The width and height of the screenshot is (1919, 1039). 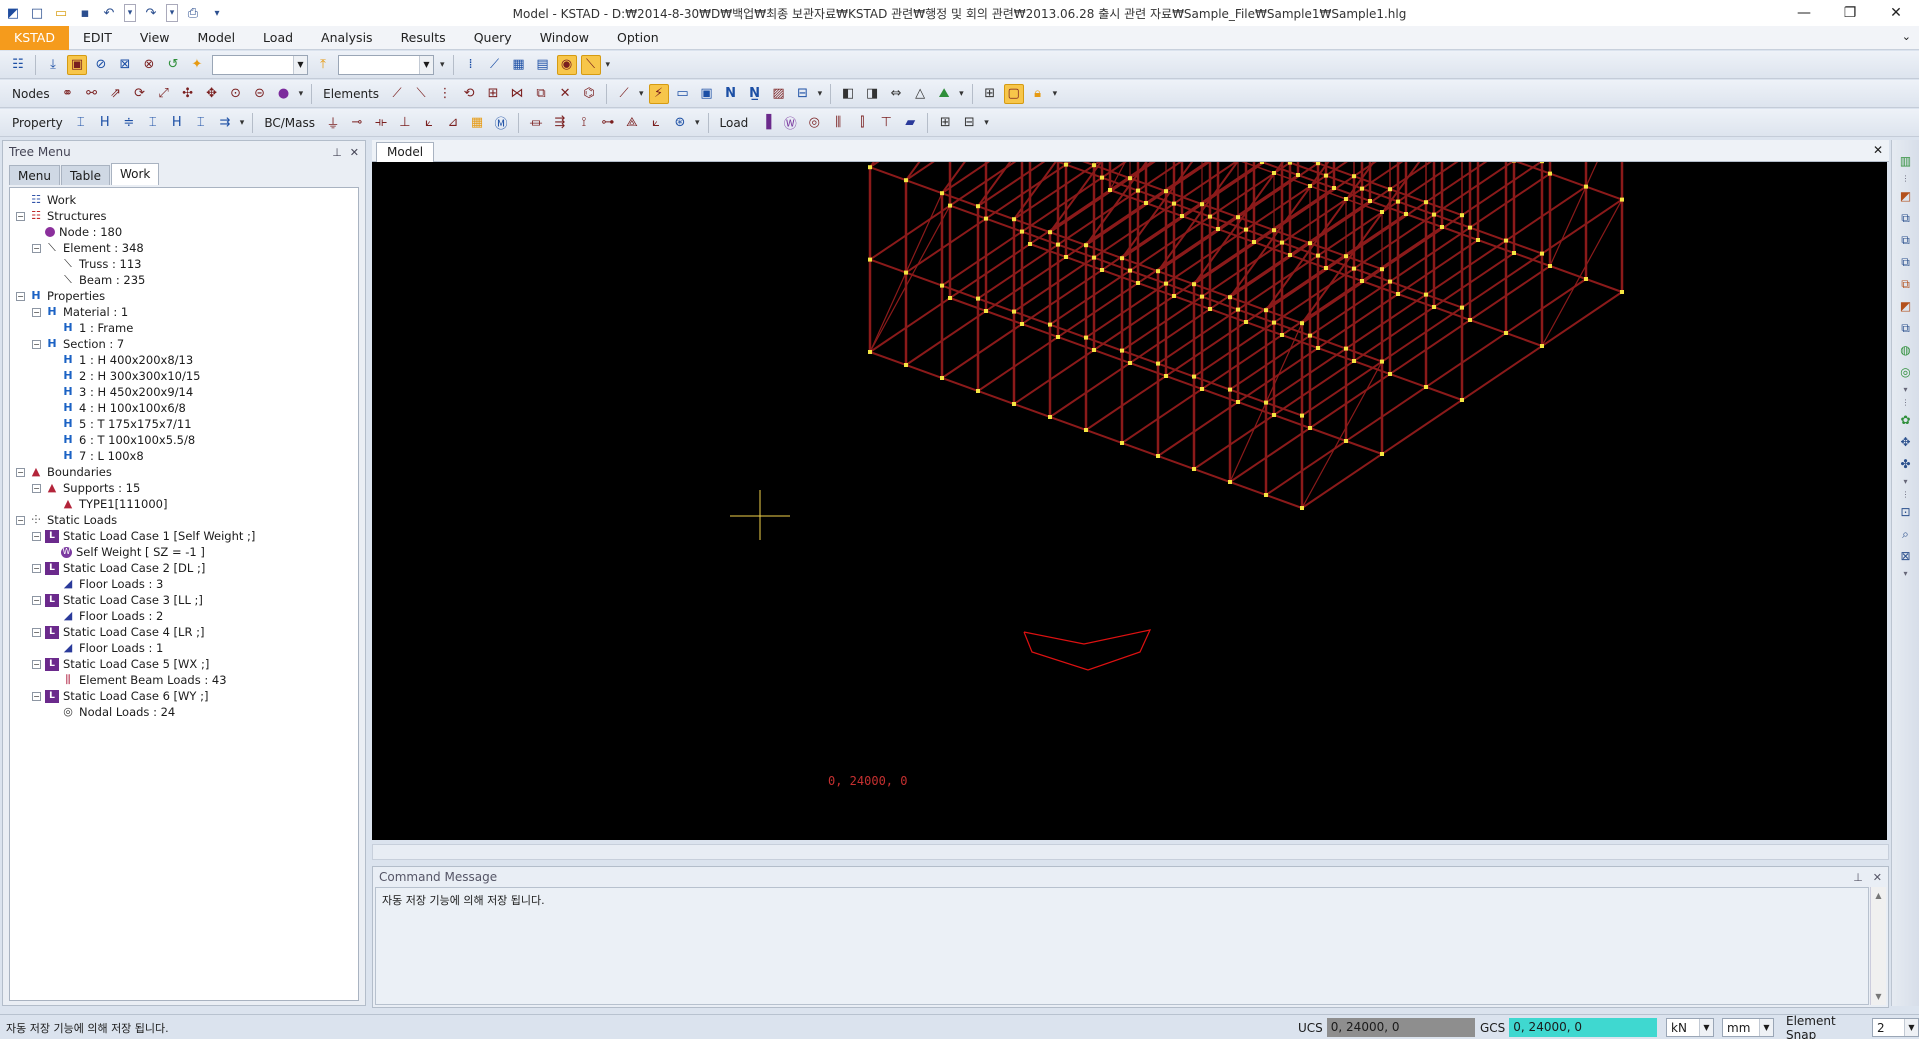 What do you see at coordinates (34, 175) in the screenshot?
I see `tab-menu: Menu` at bounding box center [34, 175].